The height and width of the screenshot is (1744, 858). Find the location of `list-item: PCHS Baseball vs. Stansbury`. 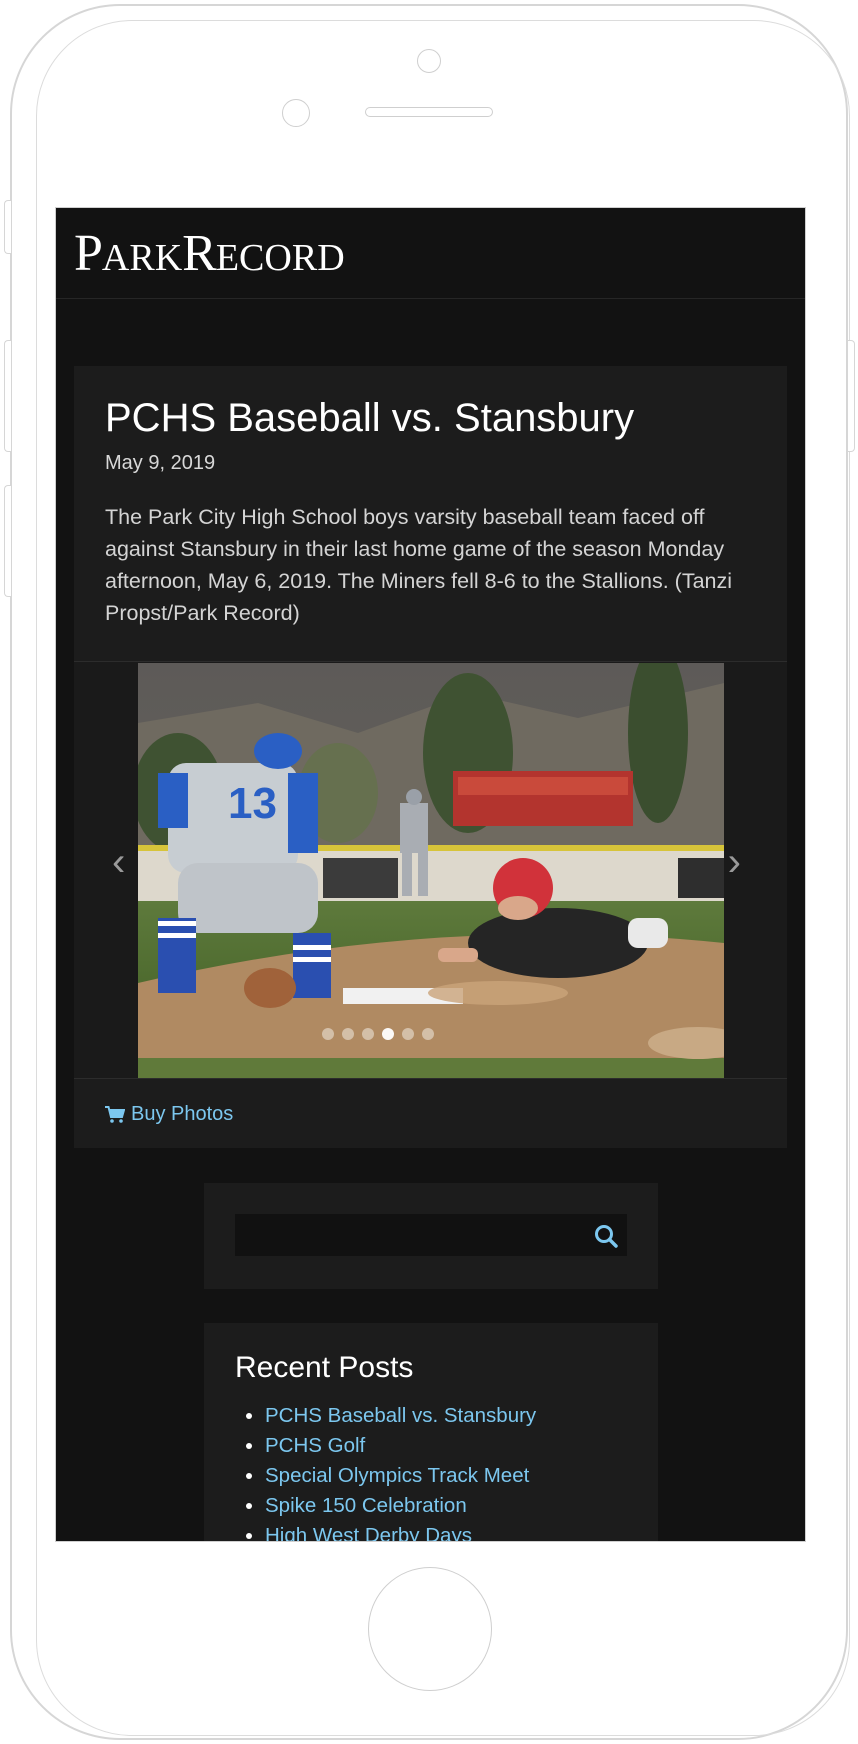

list-item: PCHS Baseball vs. Stansbury is located at coordinates (400, 1416).